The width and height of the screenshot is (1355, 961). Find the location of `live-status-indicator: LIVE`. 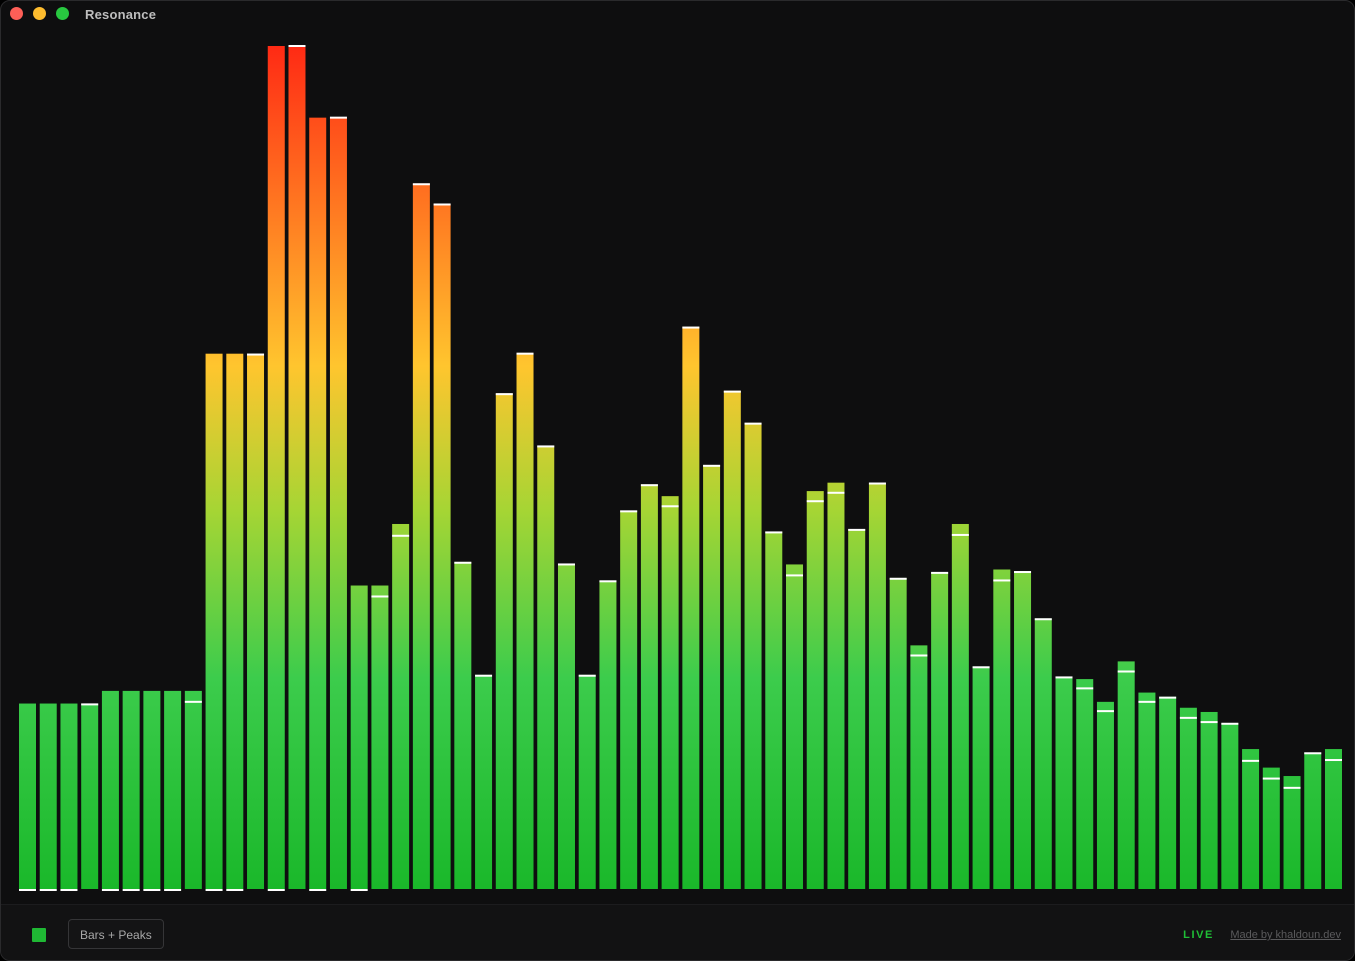

live-status-indicator: LIVE is located at coordinates (1198, 935).